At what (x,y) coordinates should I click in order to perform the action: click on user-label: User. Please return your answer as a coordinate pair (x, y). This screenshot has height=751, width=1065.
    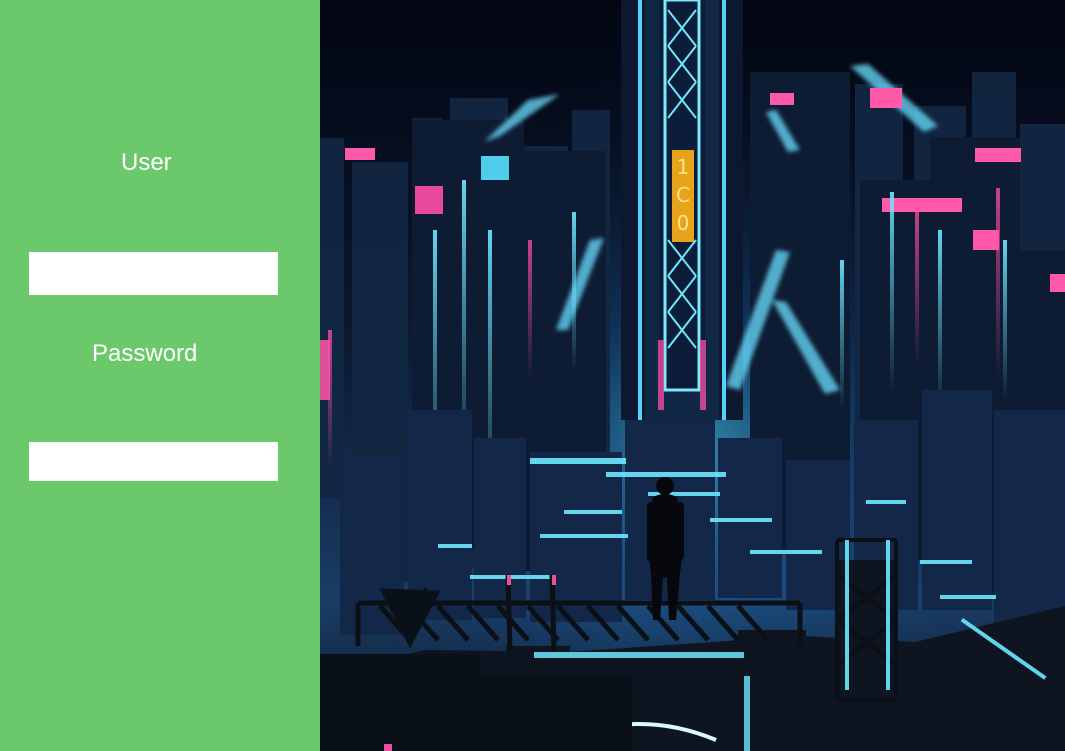
    Looking at the image, I should click on (146, 162).